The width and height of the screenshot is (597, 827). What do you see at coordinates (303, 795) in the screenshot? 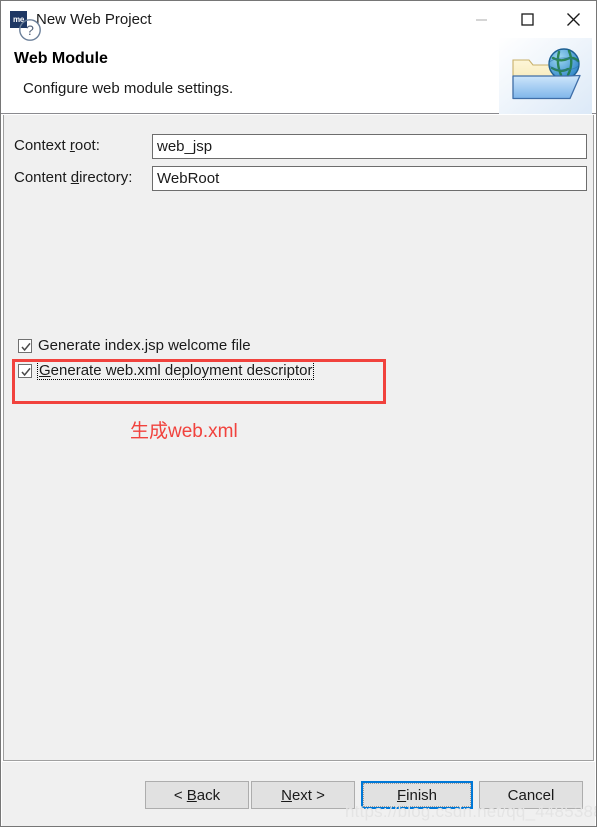
I see `next-button: Next >` at bounding box center [303, 795].